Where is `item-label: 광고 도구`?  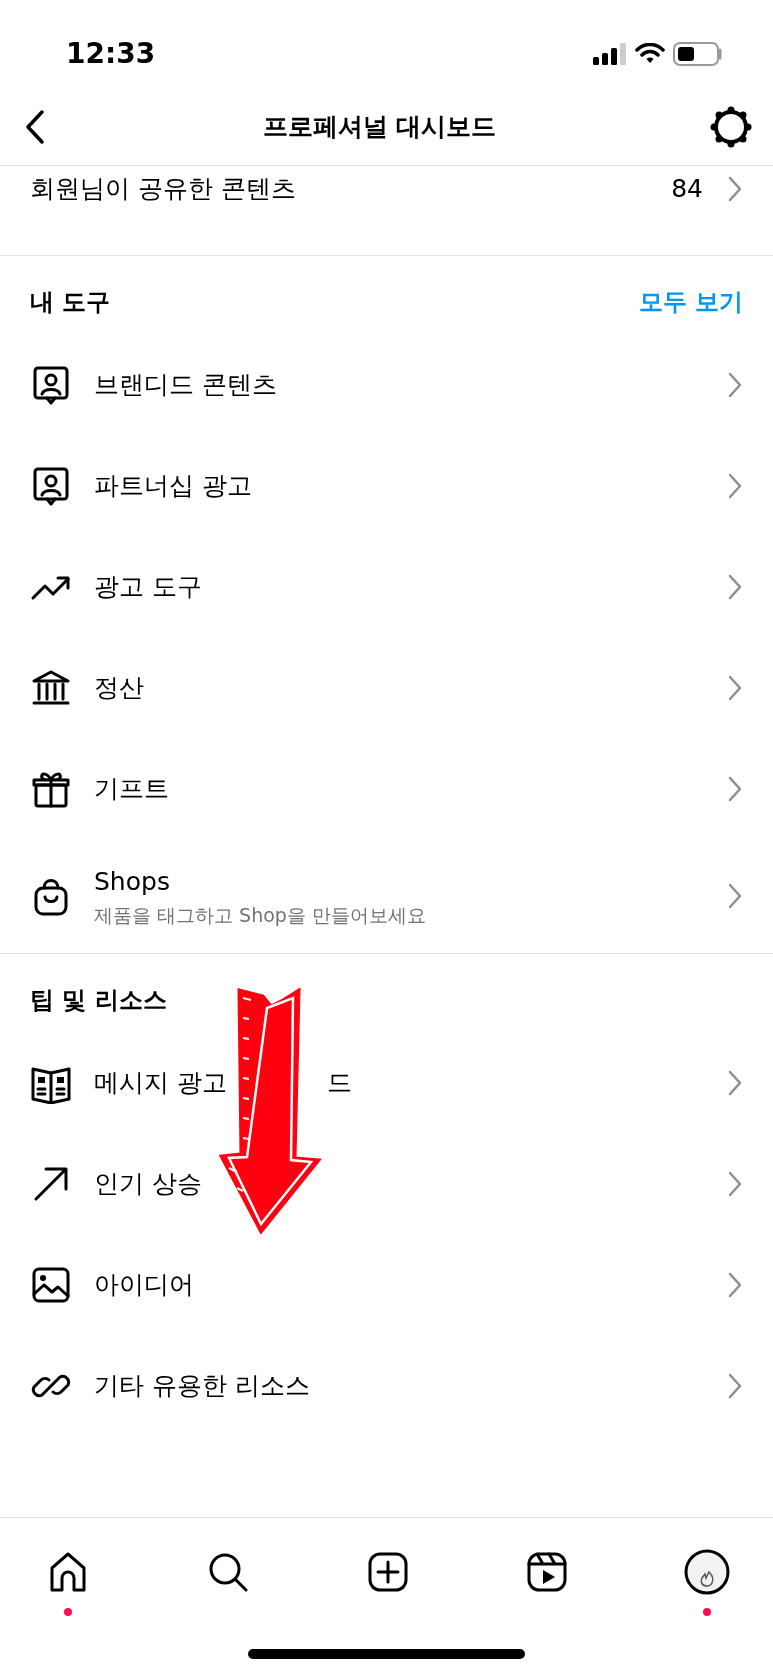
item-label: 광고 도구 is located at coordinates (148, 586).